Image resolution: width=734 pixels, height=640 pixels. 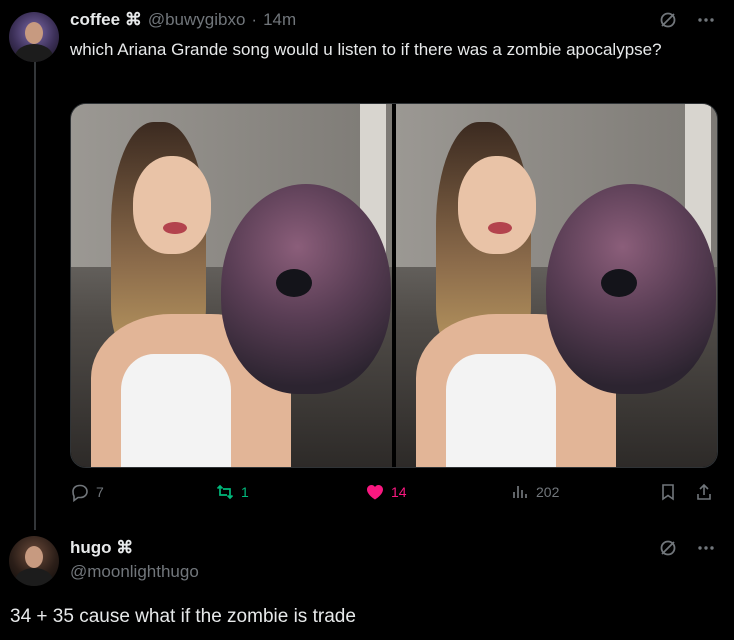 What do you see at coordinates (386, 492) in the screenshot?
I see `like-button: 14` at bounding box center [386, 492].